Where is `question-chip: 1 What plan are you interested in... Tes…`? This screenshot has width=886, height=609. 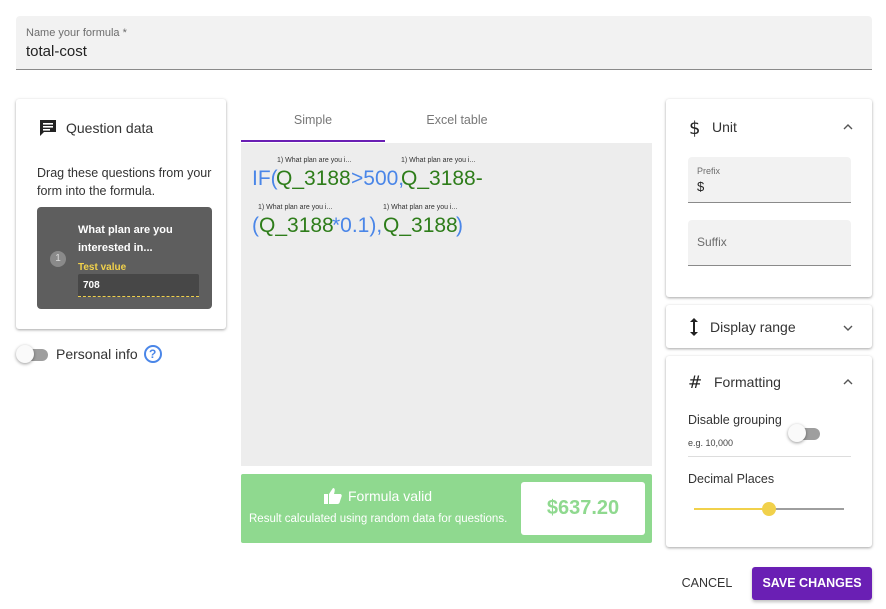
question-chip: 1 What plan are you interested in... Tes… is located at coordinates (124, 258).